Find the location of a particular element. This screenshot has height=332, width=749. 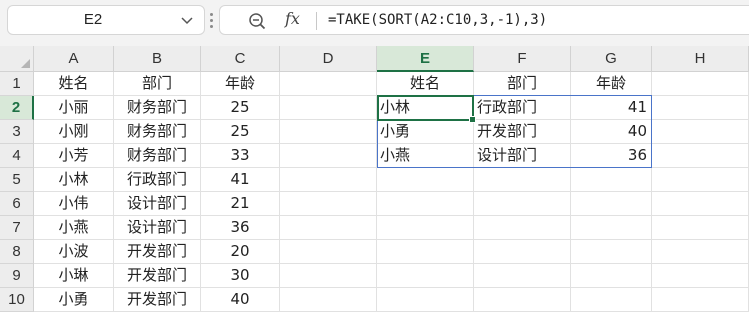

column-header-e: E is located at coordinates (425, 59).